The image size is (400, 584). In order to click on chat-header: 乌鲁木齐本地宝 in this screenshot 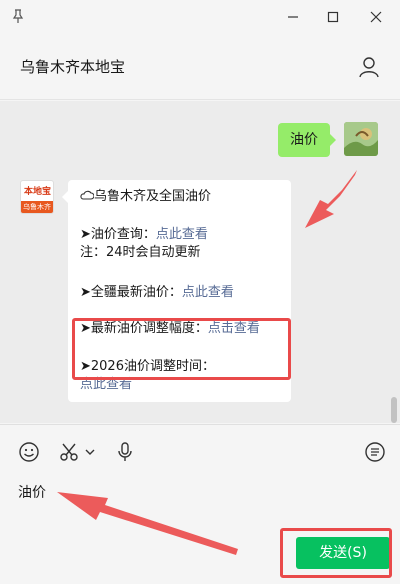, I will do `click(200, 67)`.